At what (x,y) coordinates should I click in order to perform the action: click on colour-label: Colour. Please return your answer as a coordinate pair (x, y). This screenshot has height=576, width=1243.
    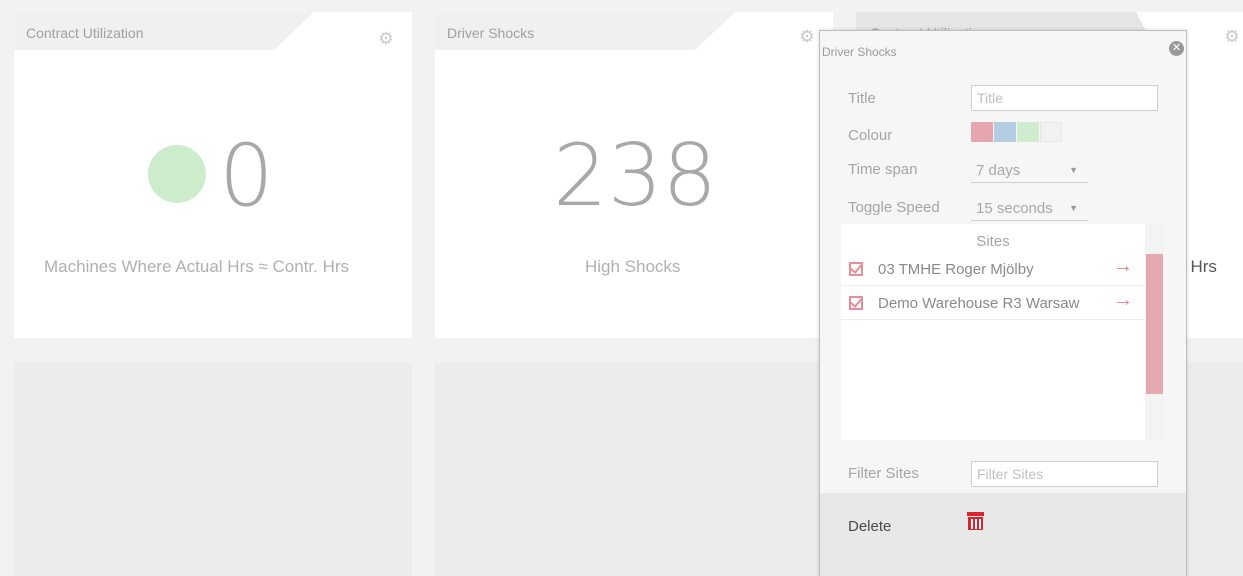
    Looking at the image, I should click on (870, 135).